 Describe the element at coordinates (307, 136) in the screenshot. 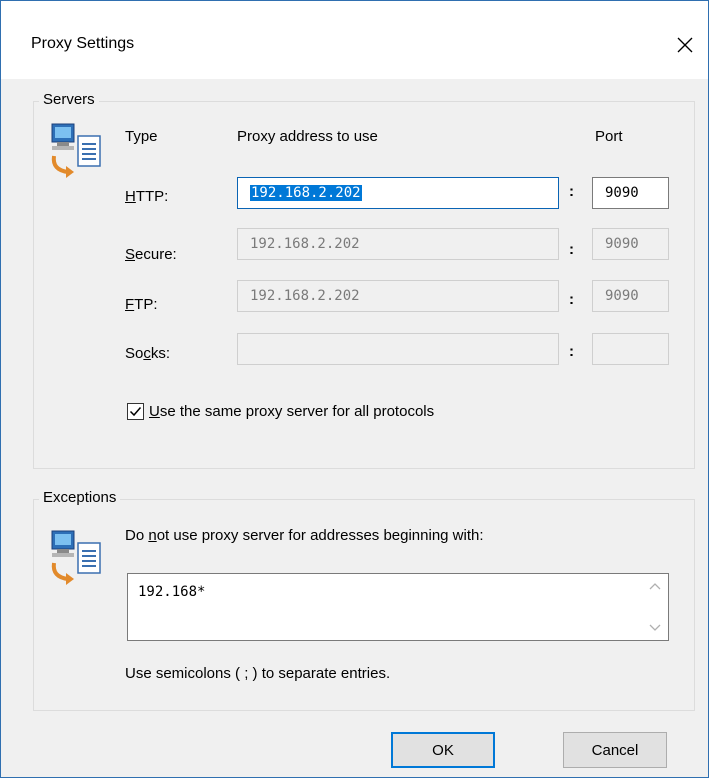

I see `address-header: Proxy address to use` at that location.